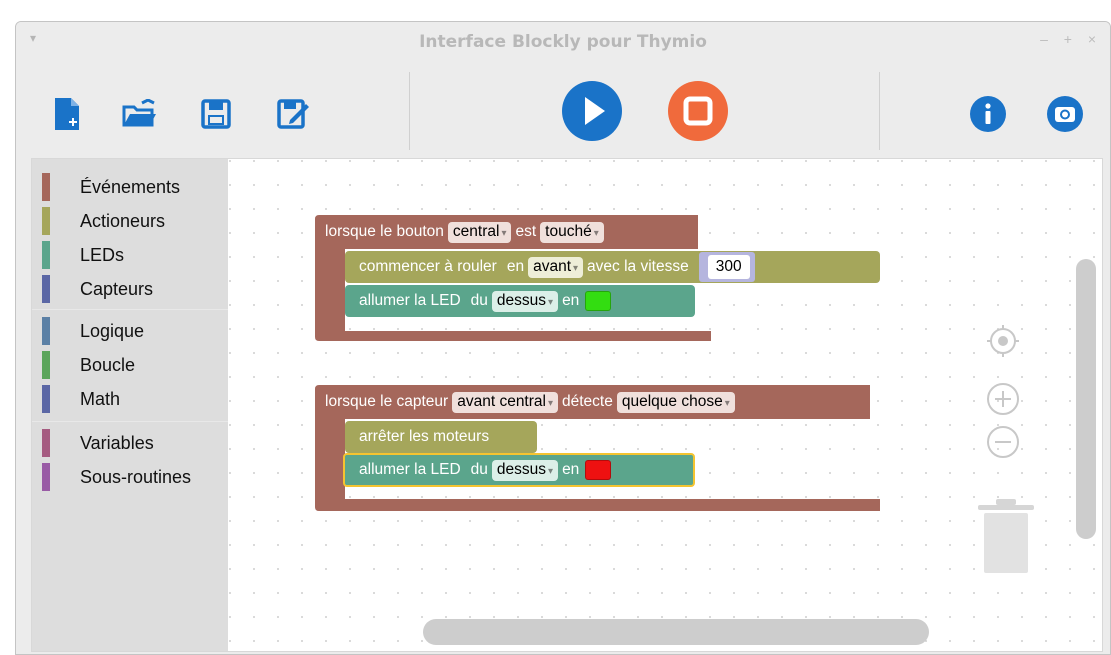 The height and width of the screenshot is (655, 1111). What do you see at coordinates (135, 399) in the screenshot?
I see `category-math: Math` at bounding box center [135, 399].